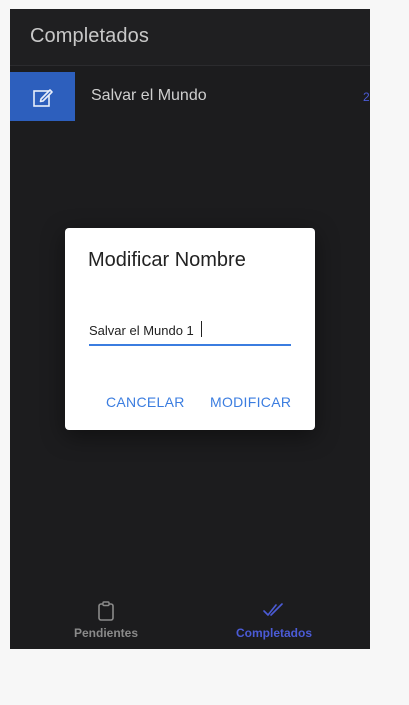 Image resolution: width=409 pixels, height=705 pixels. I want to click on done-all-icon, so click(273, 609).